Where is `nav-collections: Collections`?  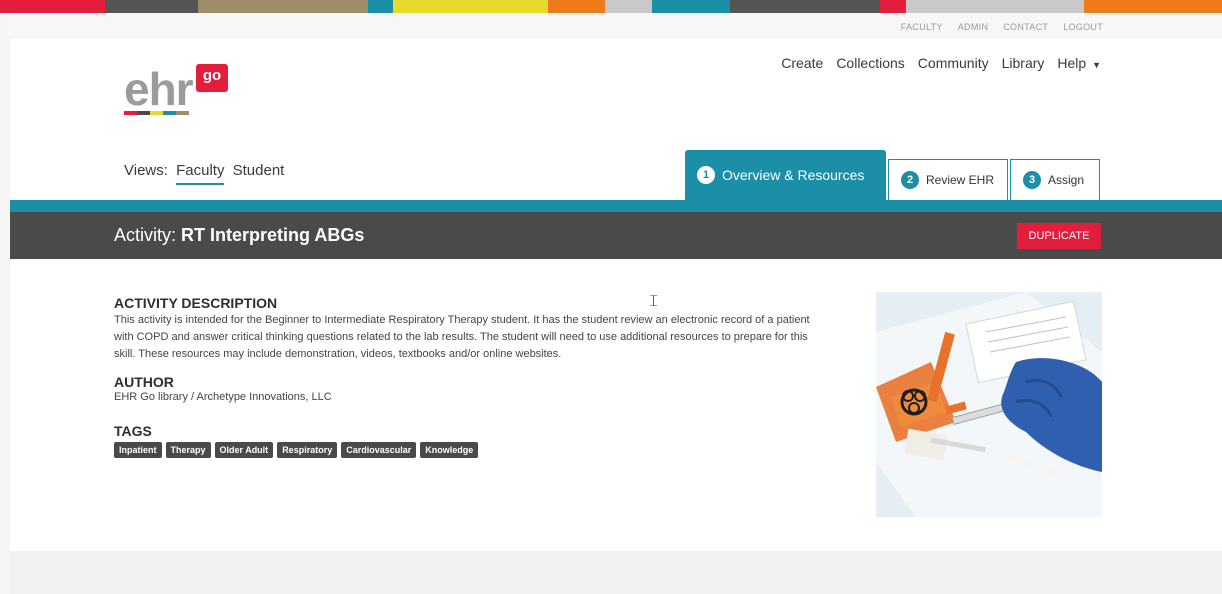 nav-collections: Collections is located at coordinates (870, 63).